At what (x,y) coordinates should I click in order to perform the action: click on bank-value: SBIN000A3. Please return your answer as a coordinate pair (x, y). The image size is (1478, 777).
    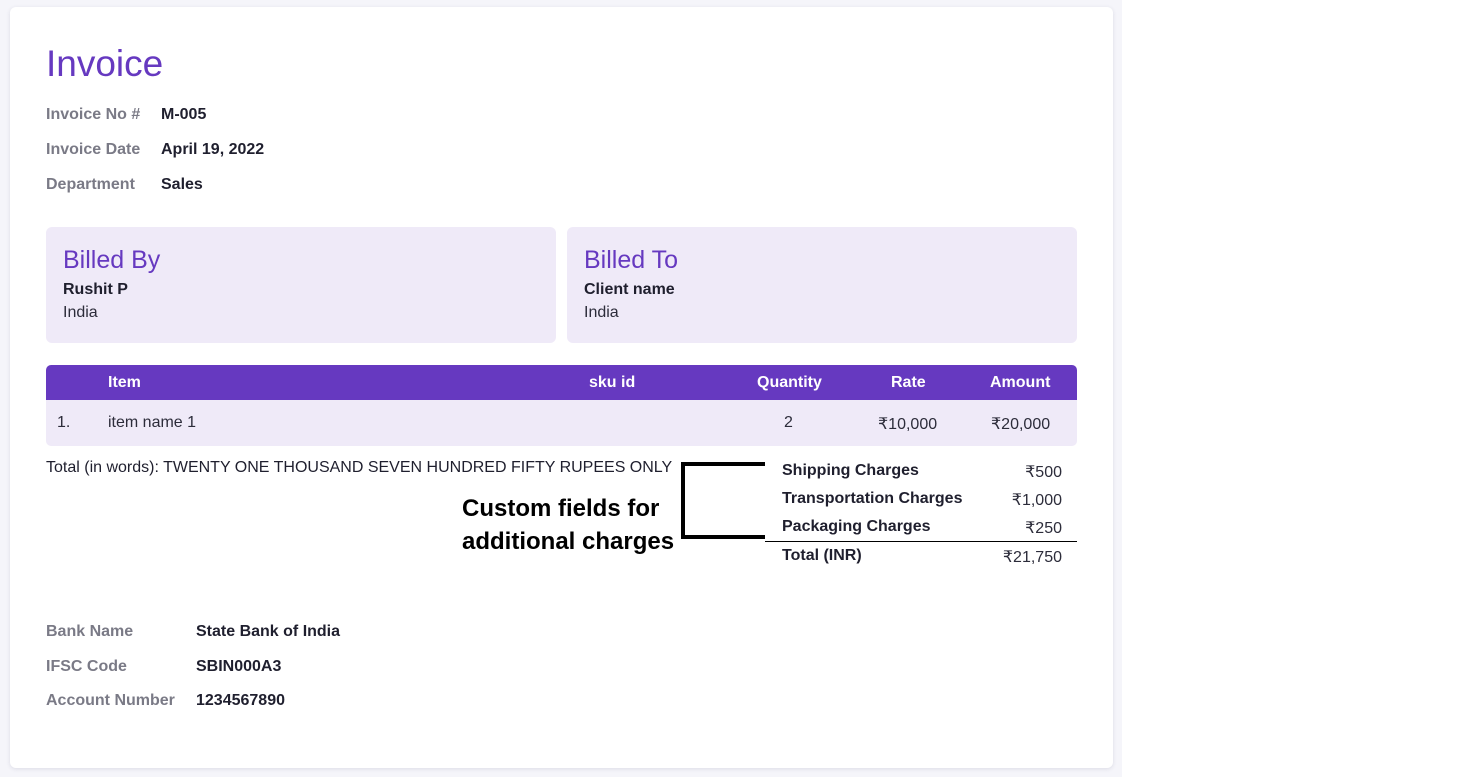
    Looking at the image, I should click on (239, 666).